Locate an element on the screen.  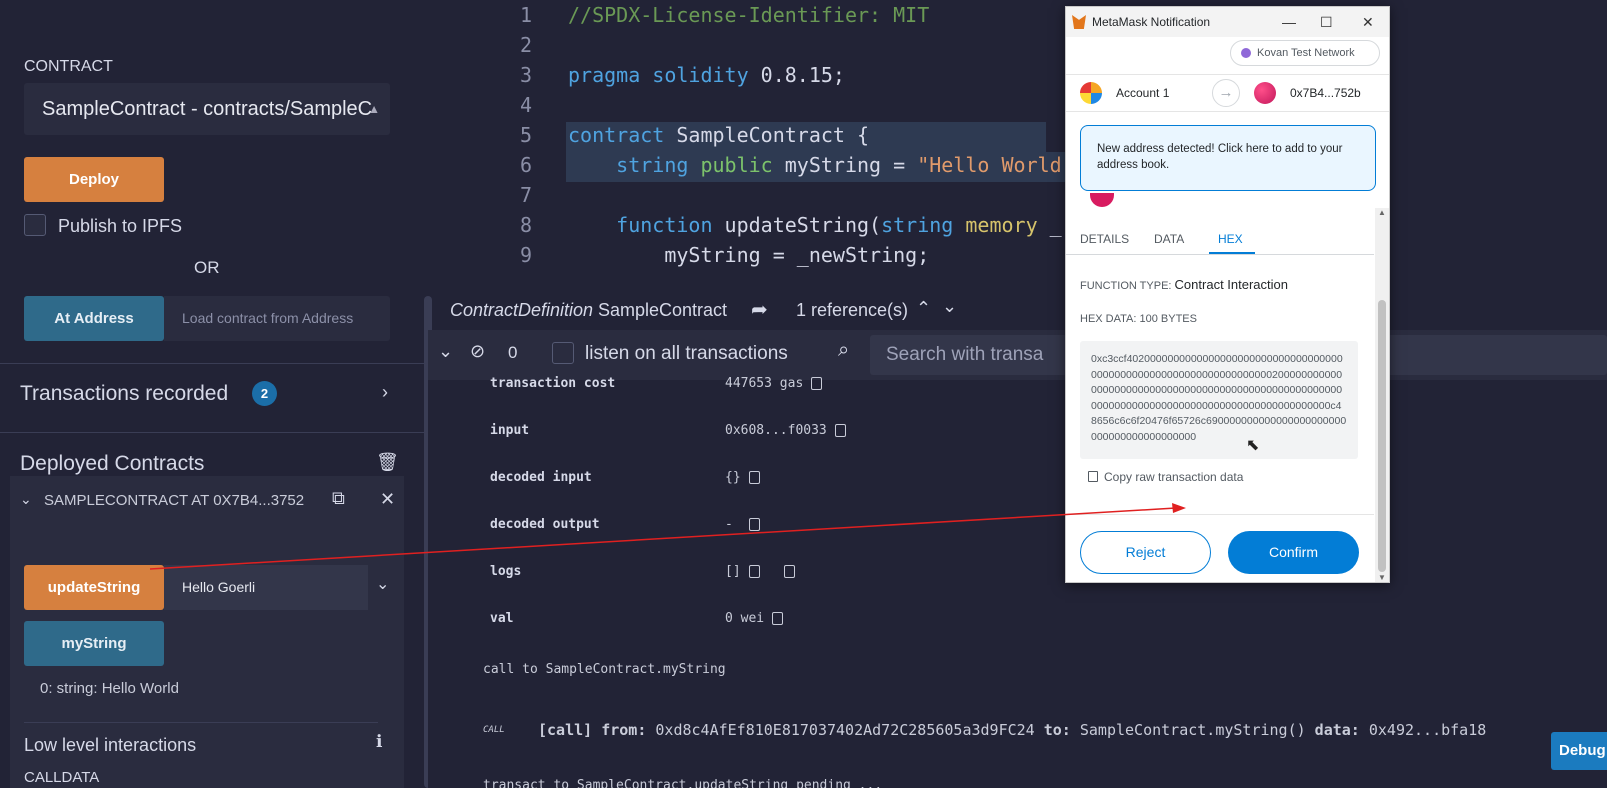
annotation-arrow is located at coordinates (667, 536).